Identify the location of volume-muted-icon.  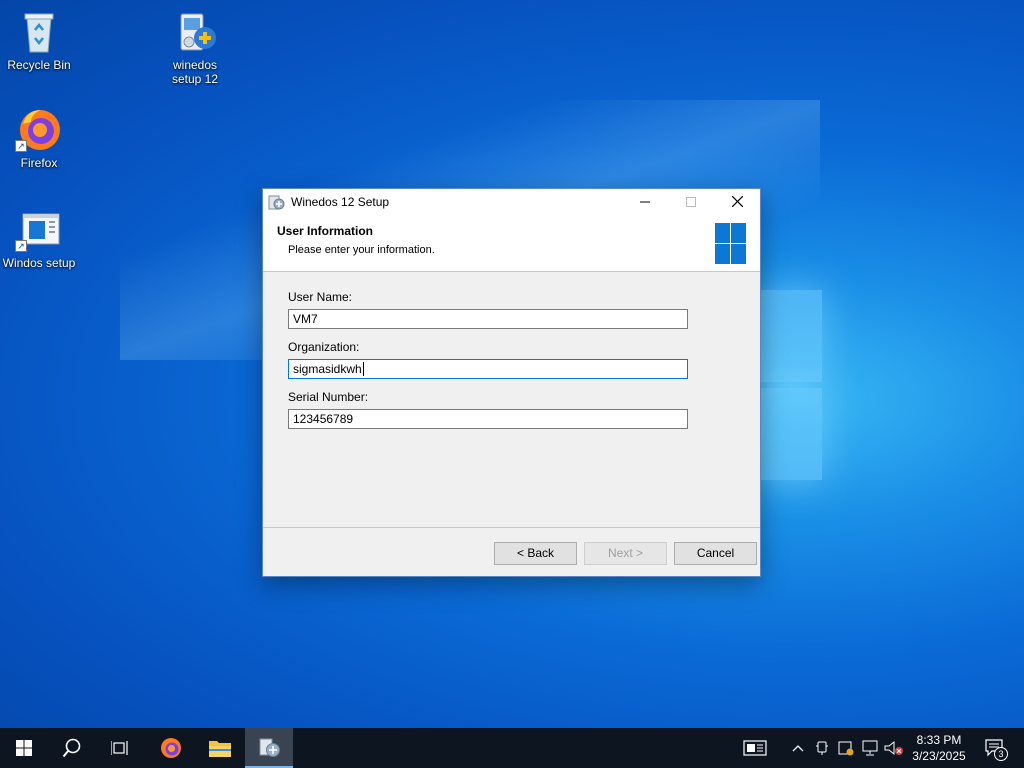
(893, 748).